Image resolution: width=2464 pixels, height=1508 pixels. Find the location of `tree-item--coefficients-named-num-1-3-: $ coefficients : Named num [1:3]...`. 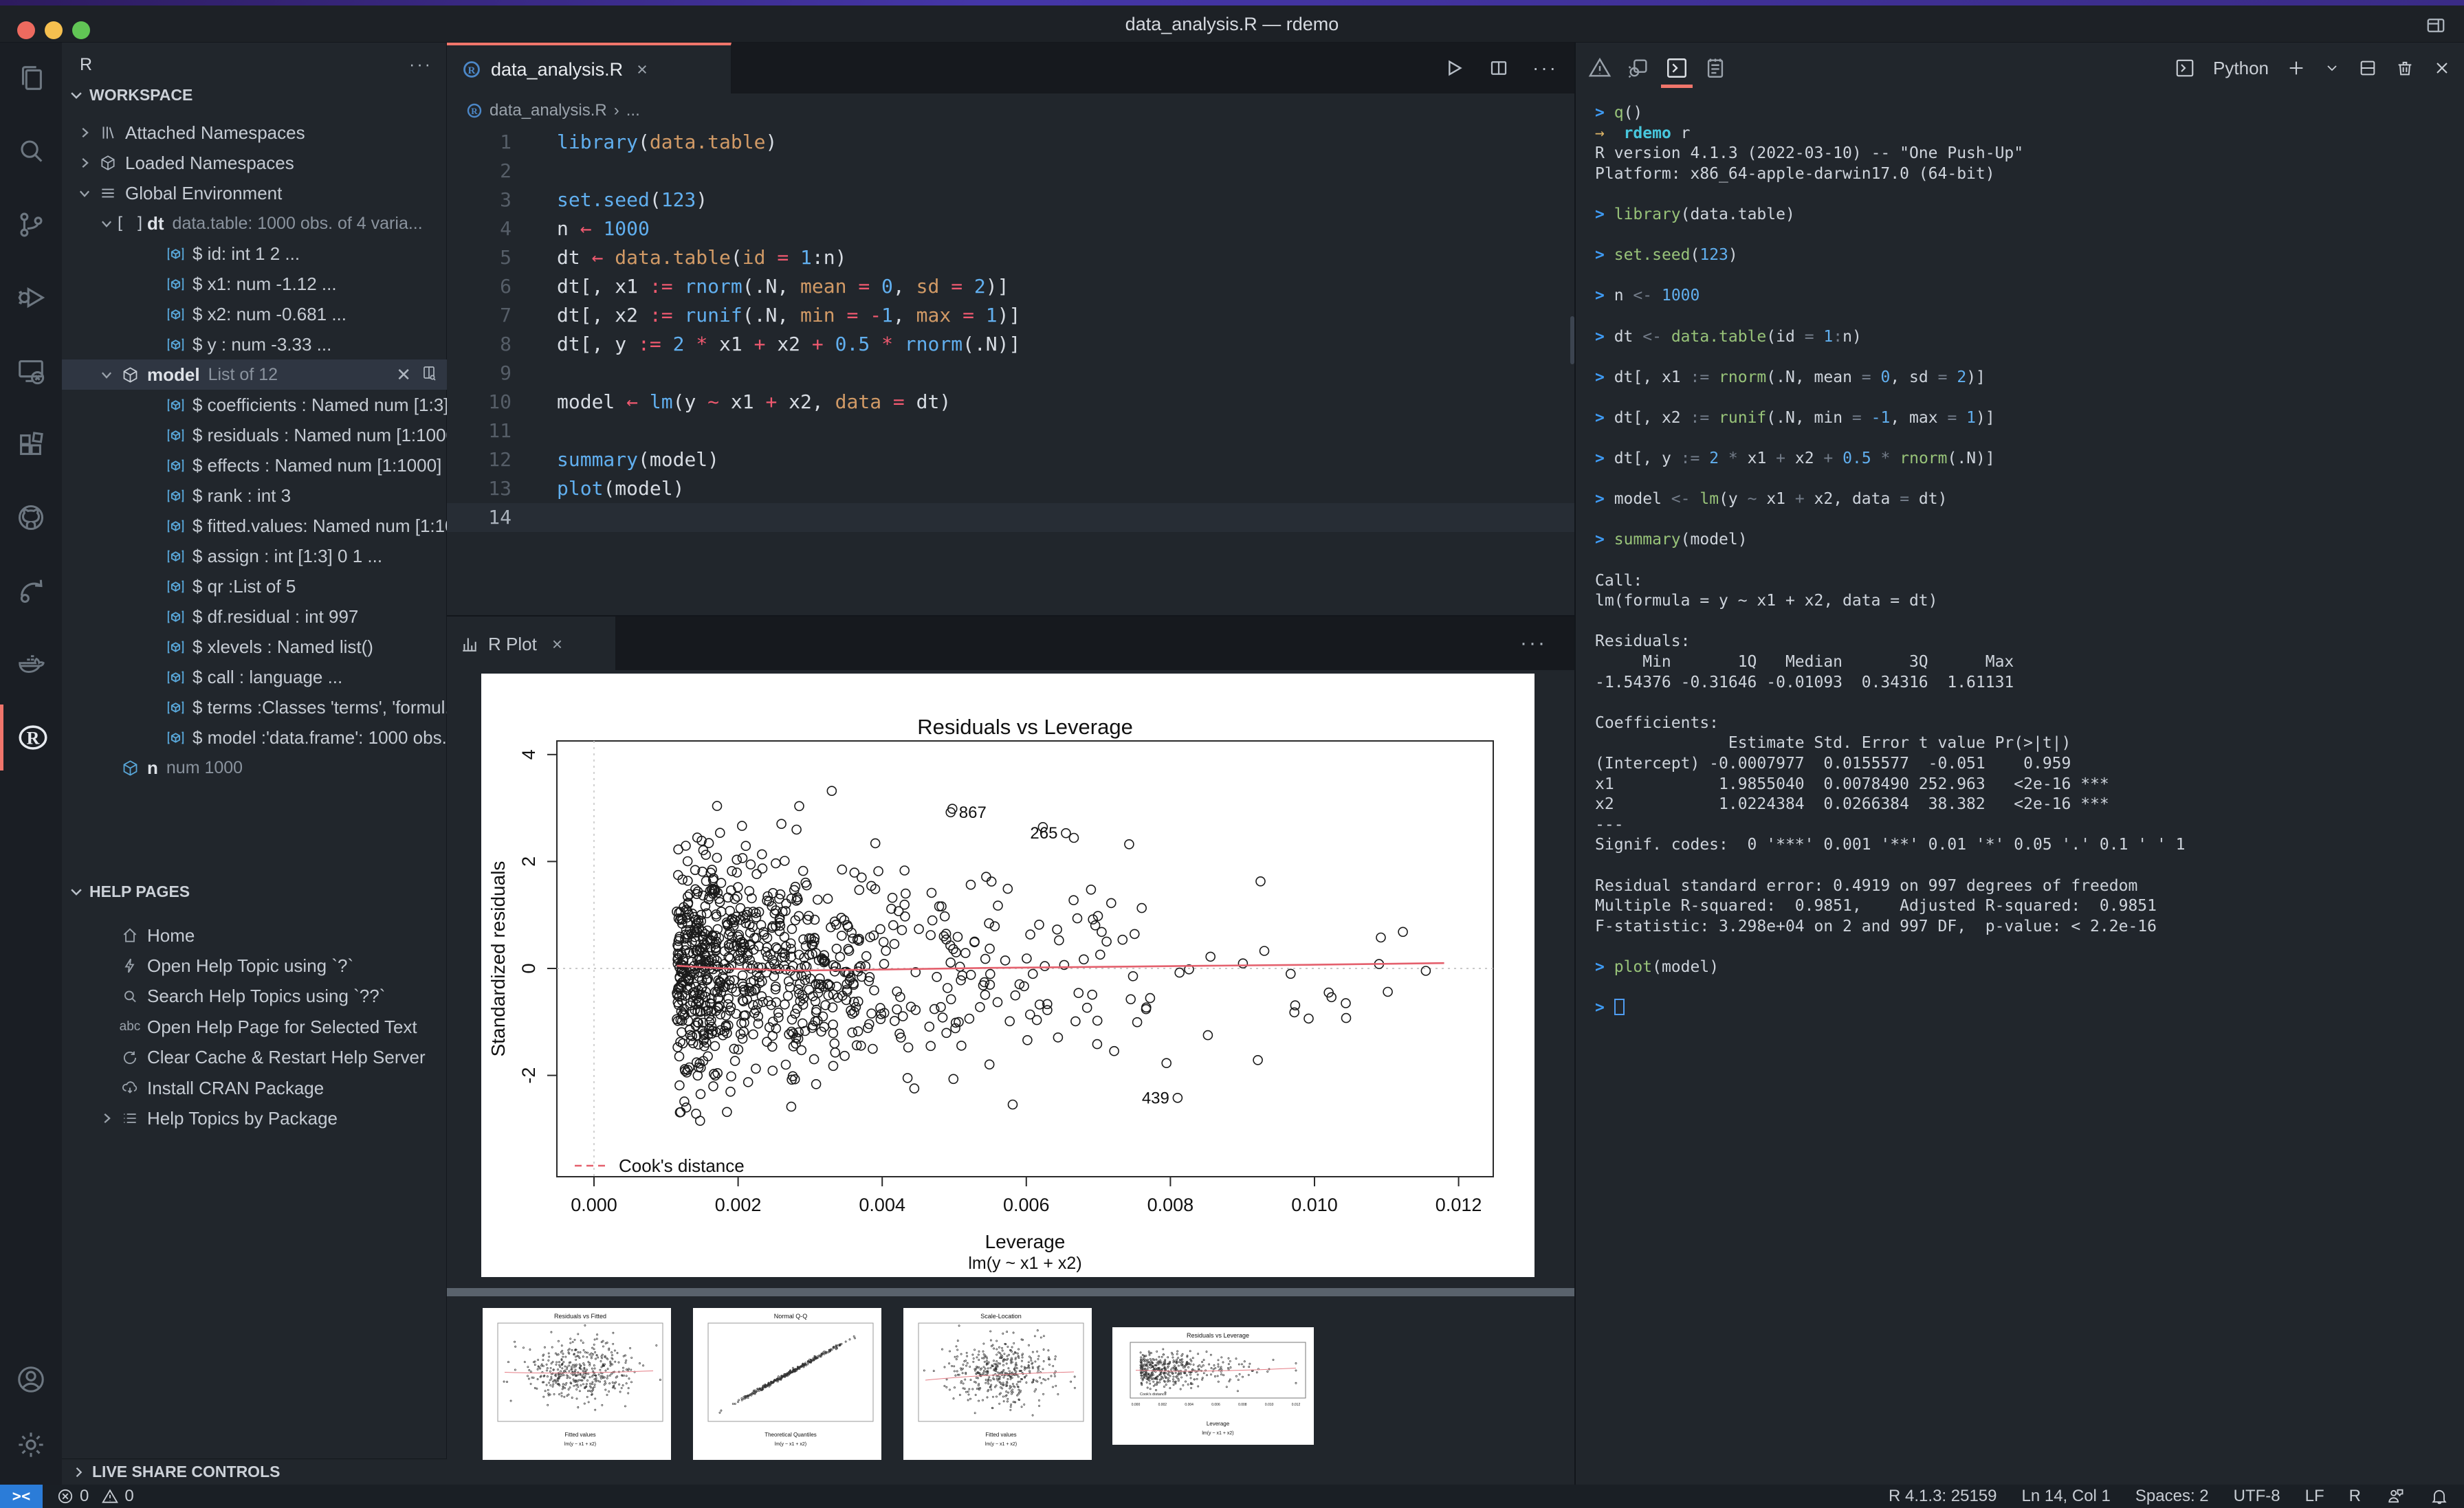

tree-item--coefficients-named-num-1-3-: $ coefficients : Named num [1:3]... is located at coordinates (254, 405).